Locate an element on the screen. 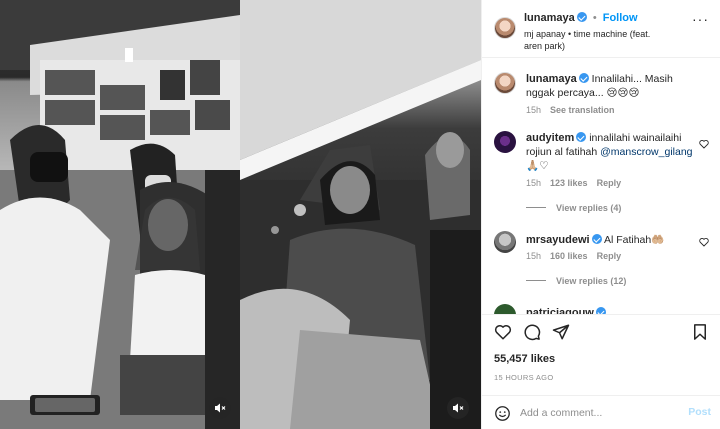  mute-toggle-left is located at coordinates (220, 408).